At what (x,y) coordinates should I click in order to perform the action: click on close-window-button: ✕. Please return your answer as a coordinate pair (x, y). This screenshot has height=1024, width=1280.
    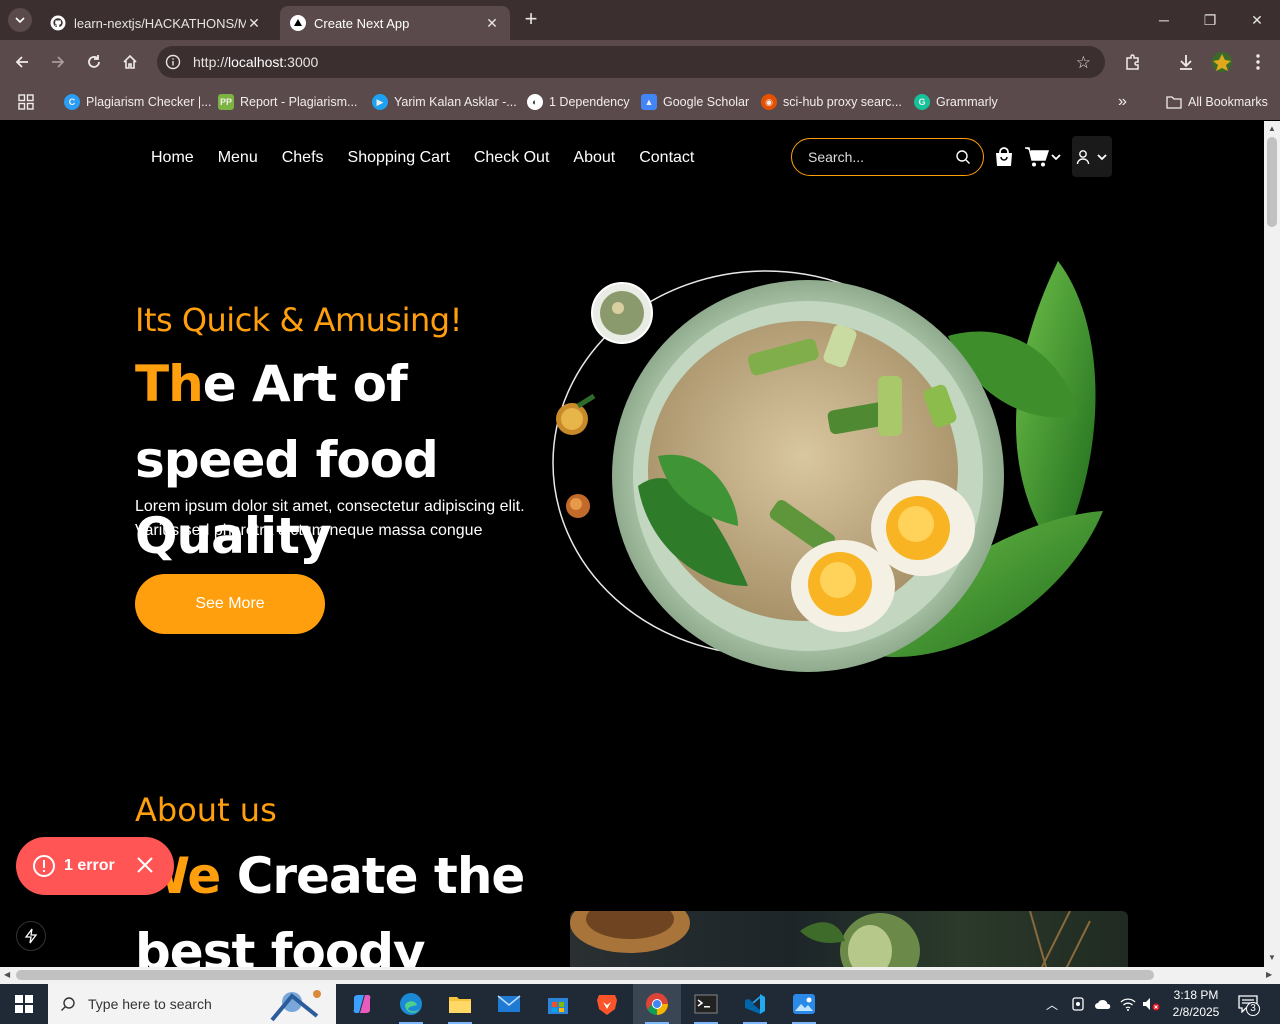
    Looking at the image, I should click on (1257, 20).